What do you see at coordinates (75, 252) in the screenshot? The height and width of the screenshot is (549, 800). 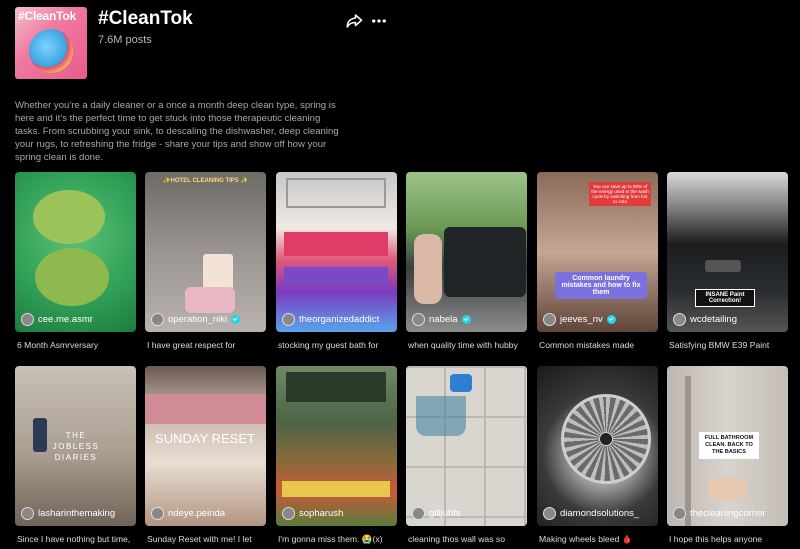 I see `video-tile: cee.me.asmr` at bounding box center [75, 252].